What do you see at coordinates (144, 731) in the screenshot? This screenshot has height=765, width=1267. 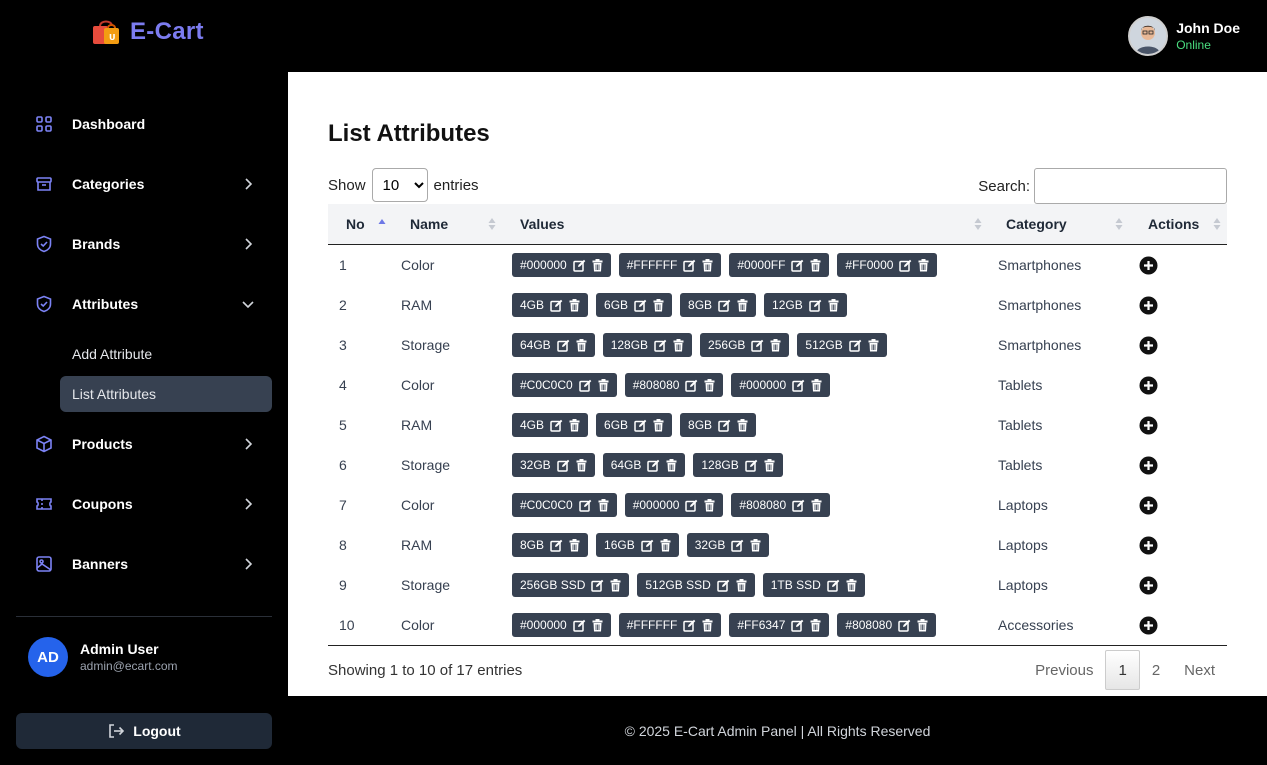 I see `logout-button: Logout` at bounding box center [144, 731].